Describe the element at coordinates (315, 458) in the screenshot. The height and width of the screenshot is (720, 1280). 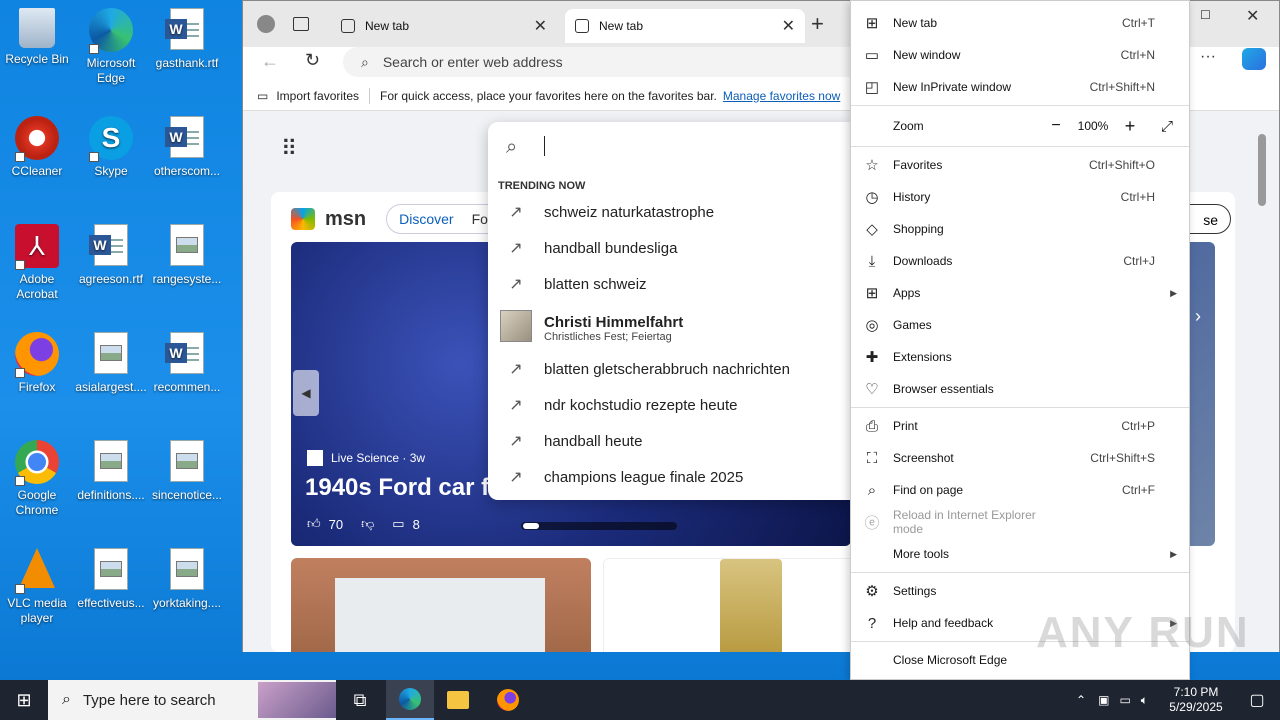
I see `live-science-icon` at that location.